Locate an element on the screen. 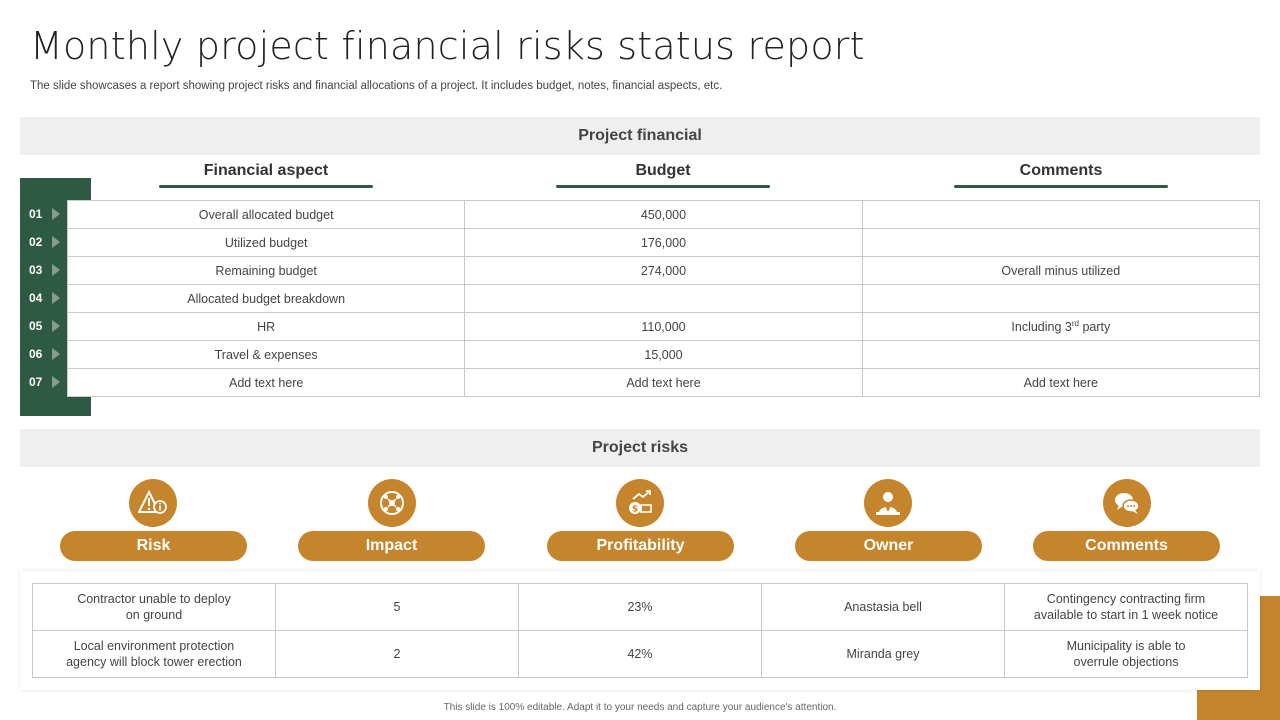  cell-budget: Add text here is located at coordinates (663, 382).